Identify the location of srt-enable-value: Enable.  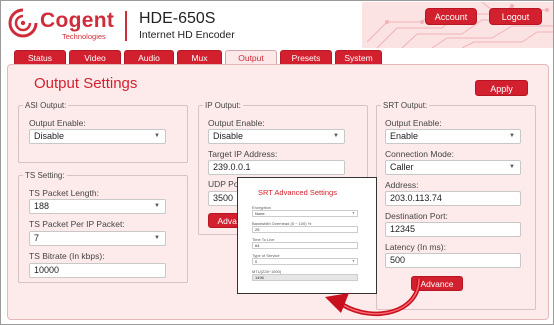
(404, 136).